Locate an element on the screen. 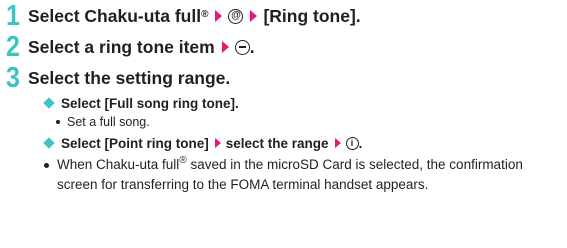 The height and width of the screenshot is (248, 567). step-text: Select a ring tone item . is located at coordinates (141, 47).